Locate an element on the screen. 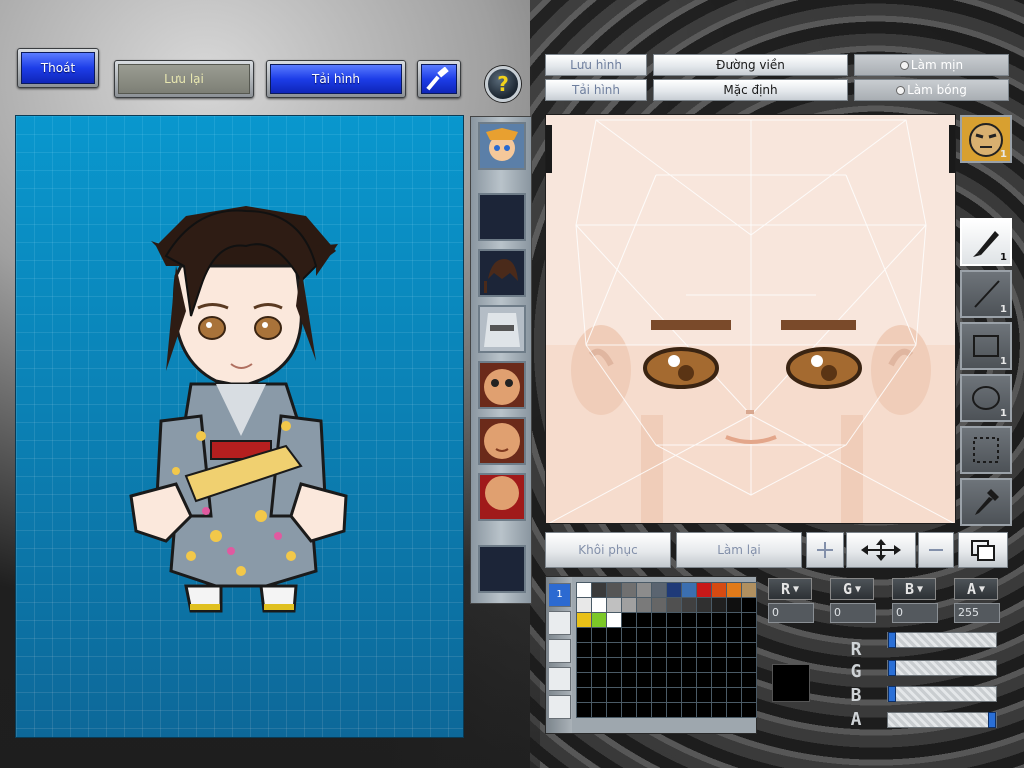  select-tool is located at coordinates (986, 450).